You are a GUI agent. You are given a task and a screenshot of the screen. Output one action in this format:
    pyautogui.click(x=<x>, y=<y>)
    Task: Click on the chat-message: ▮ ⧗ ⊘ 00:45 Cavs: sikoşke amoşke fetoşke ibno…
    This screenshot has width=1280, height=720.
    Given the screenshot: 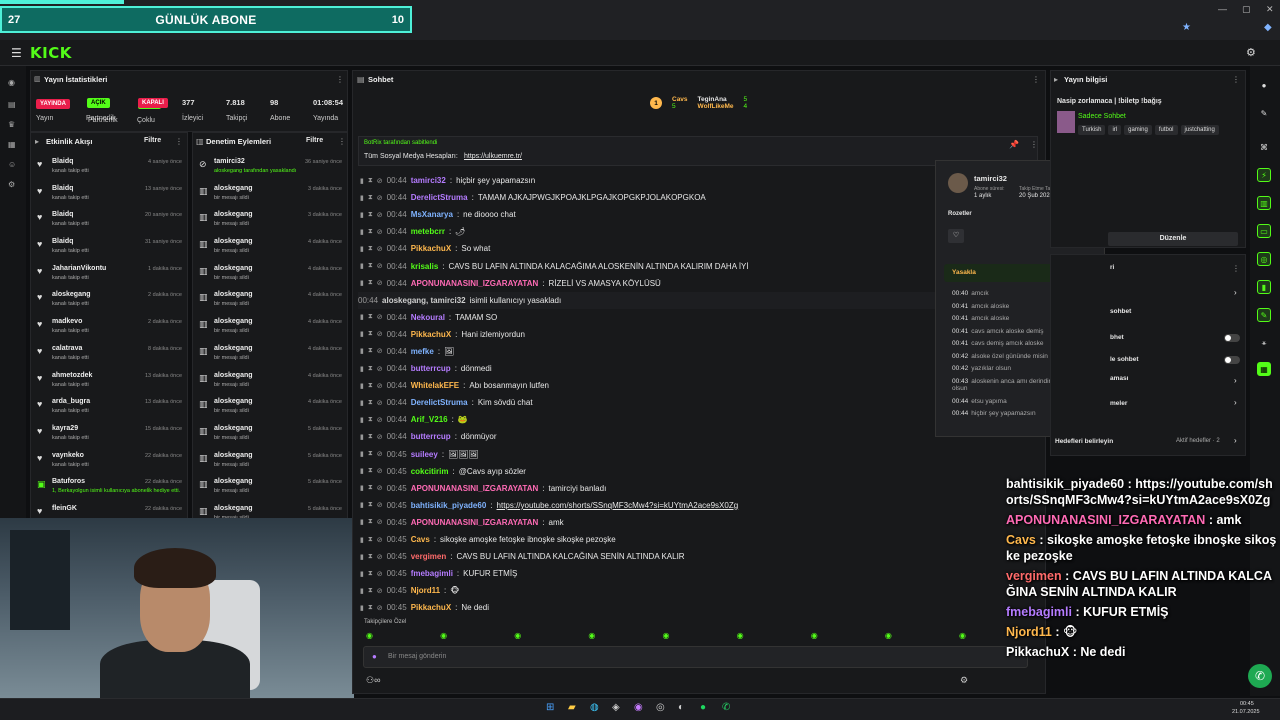 What is the action you would take?
    pyautogui.click(x=650, y=539)
    